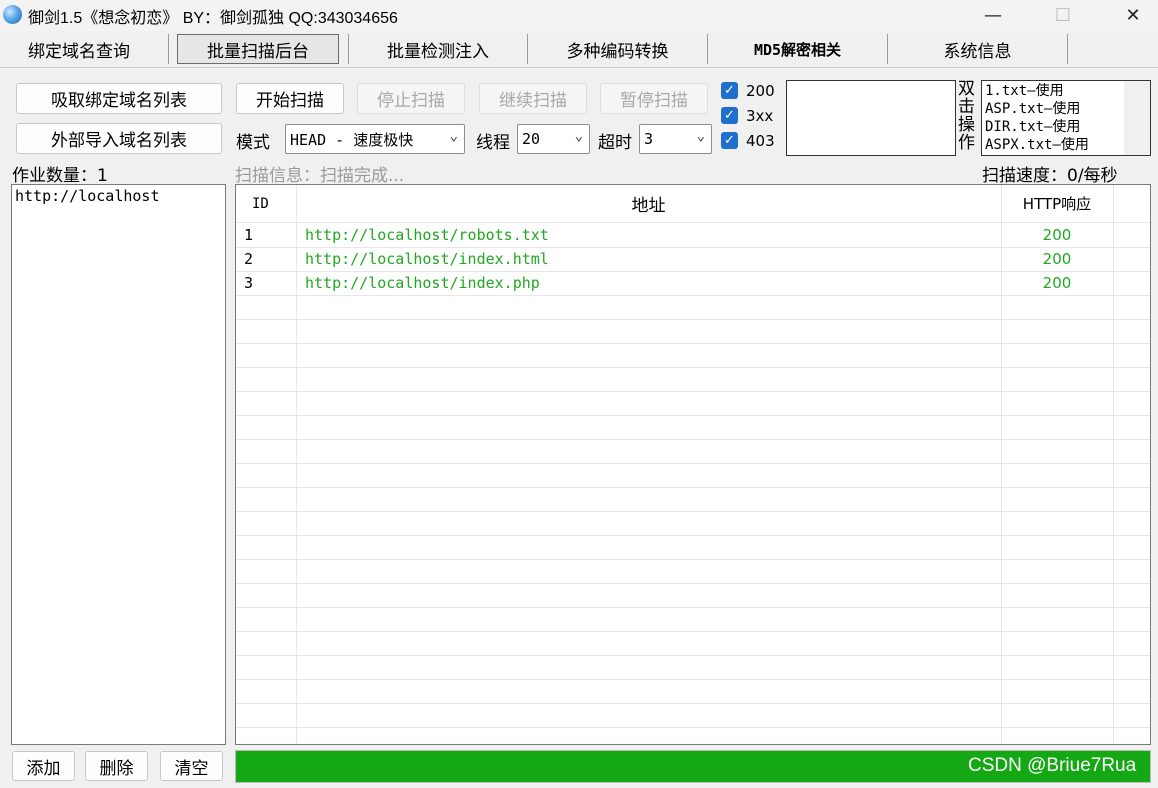  What do you see at coordinates (422, 283) in the screenshot?
I see `cell-url: http://localhost/index.php` at bounding box center [422, 283].